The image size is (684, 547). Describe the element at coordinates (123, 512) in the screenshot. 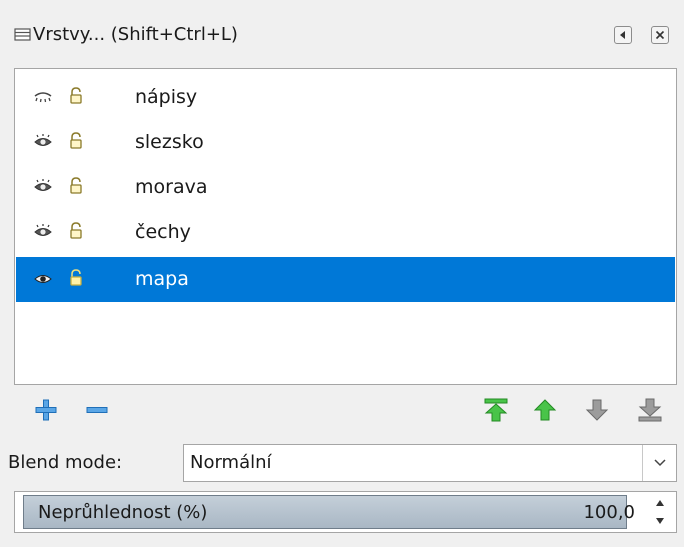

I see `opacity-label: Neprůhlednost (%)` at that location.